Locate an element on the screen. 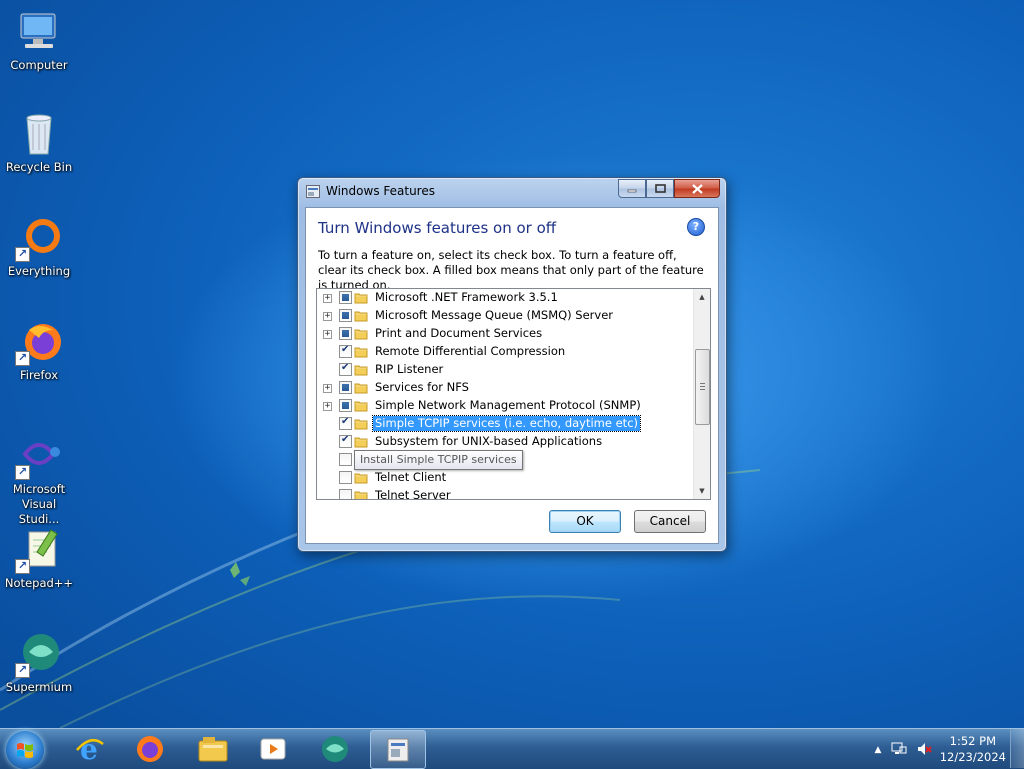  feature-row: + Microsoft Message Queue (MSMQ) Server is located at coordinates (505, 316).